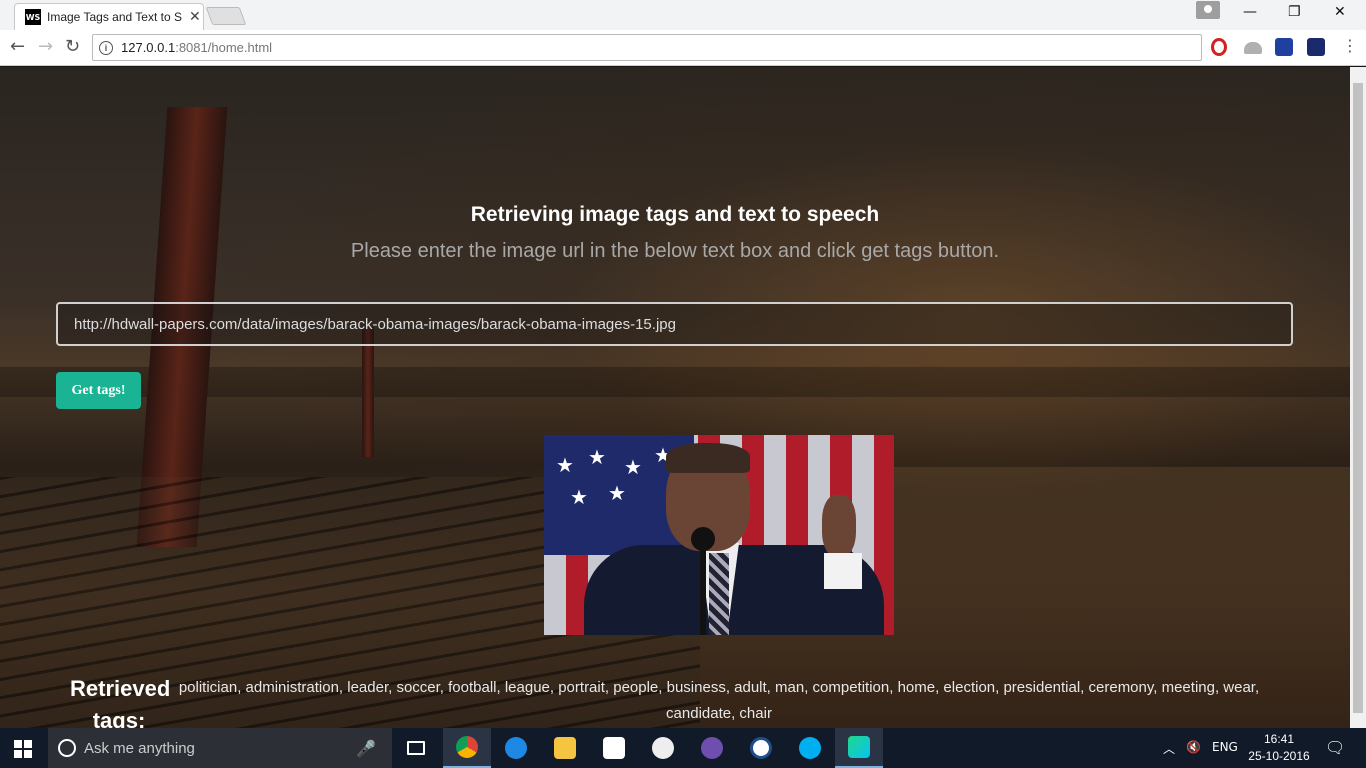  I want to click on taskbar-edge, so click(516, 748).